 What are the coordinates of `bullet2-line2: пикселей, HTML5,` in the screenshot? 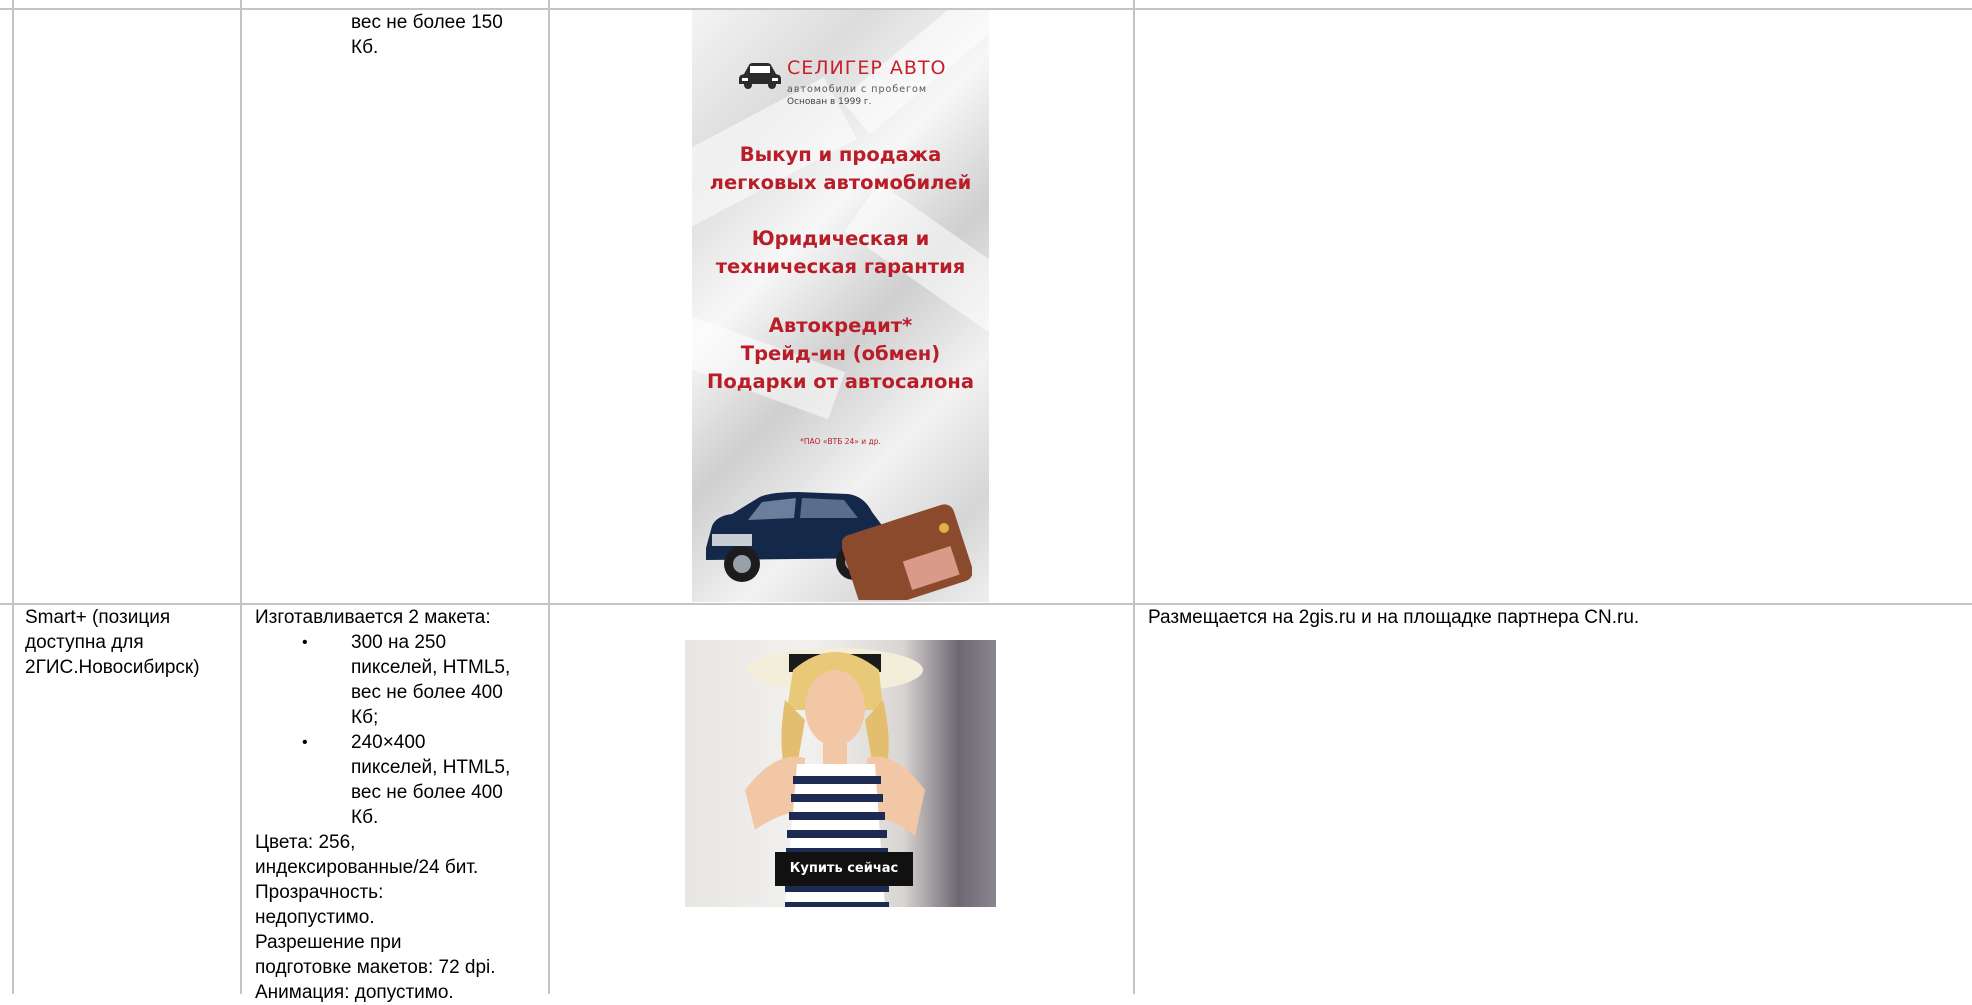 It's located at (431, 767).